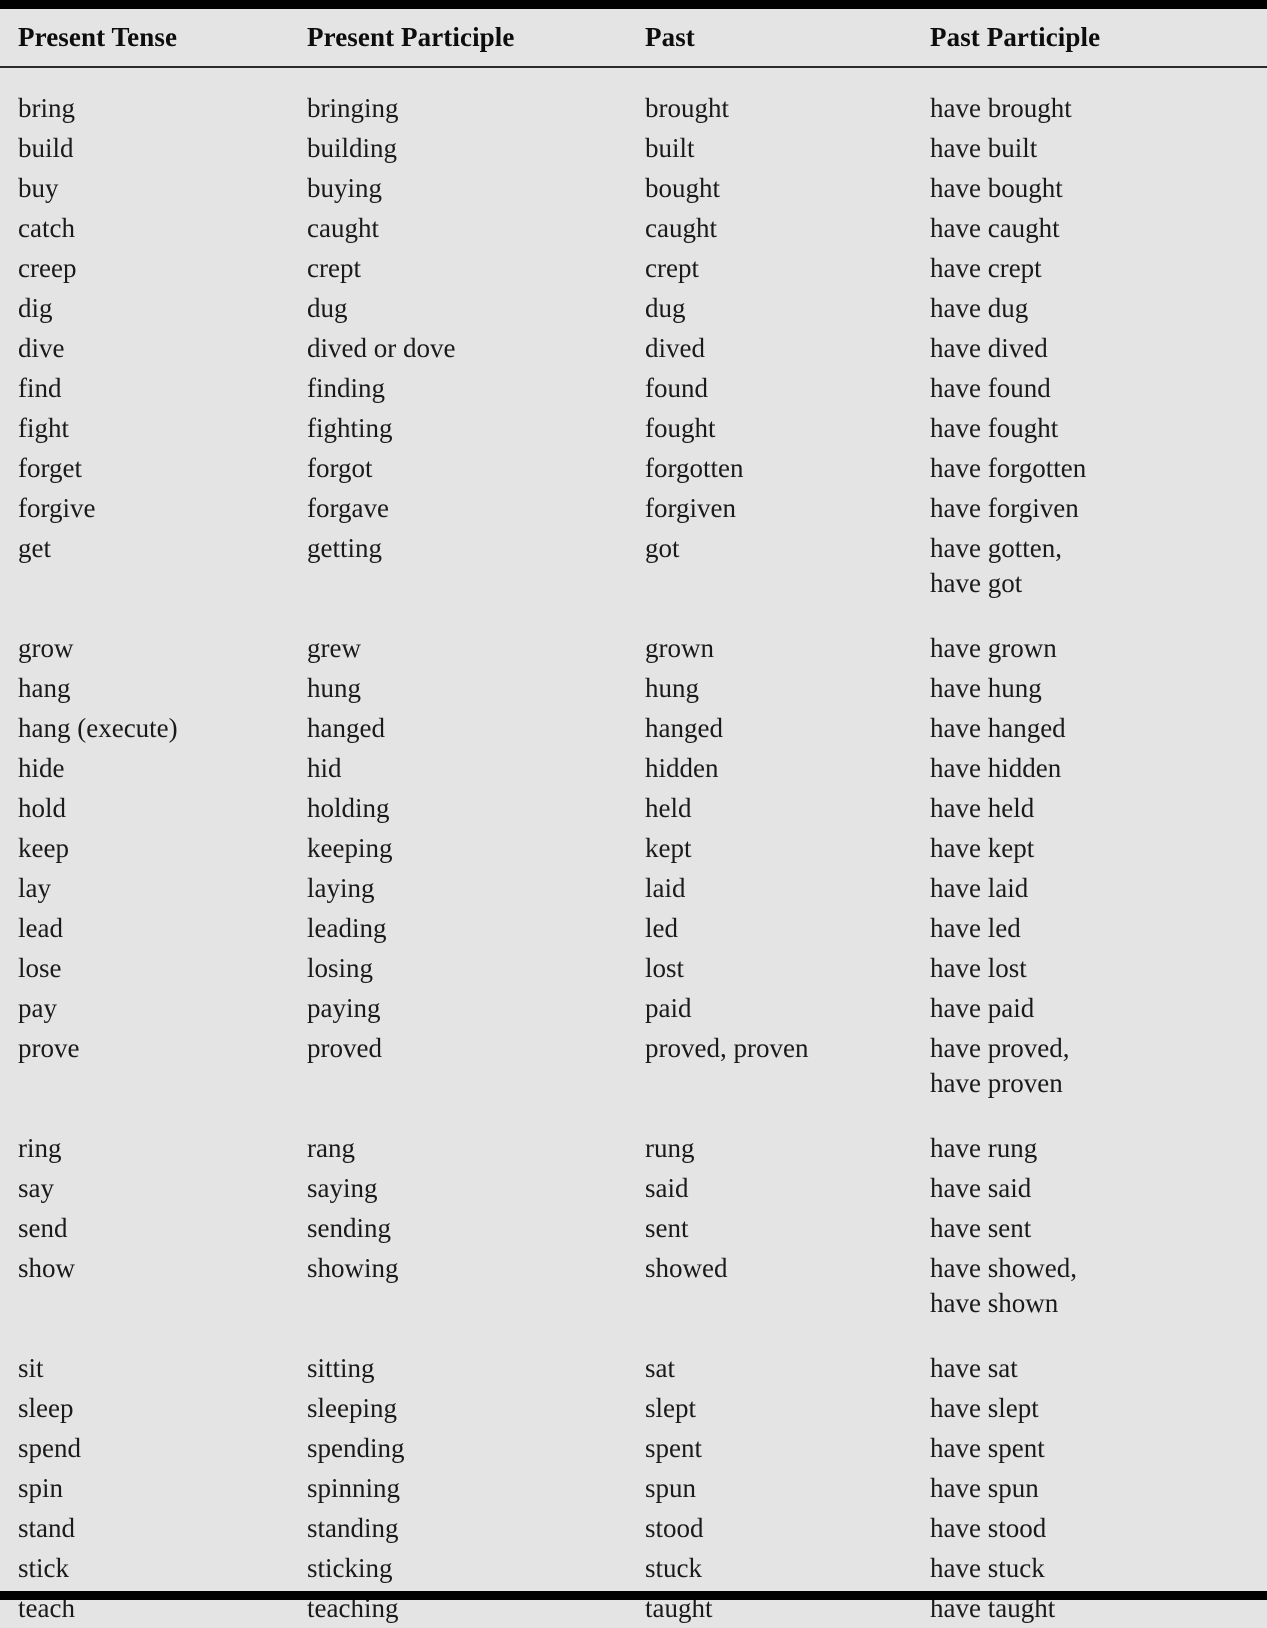  Describe the element at coordinates (982, 848) in the screenshot. I see `cell-past-participle: have kept` at that location.